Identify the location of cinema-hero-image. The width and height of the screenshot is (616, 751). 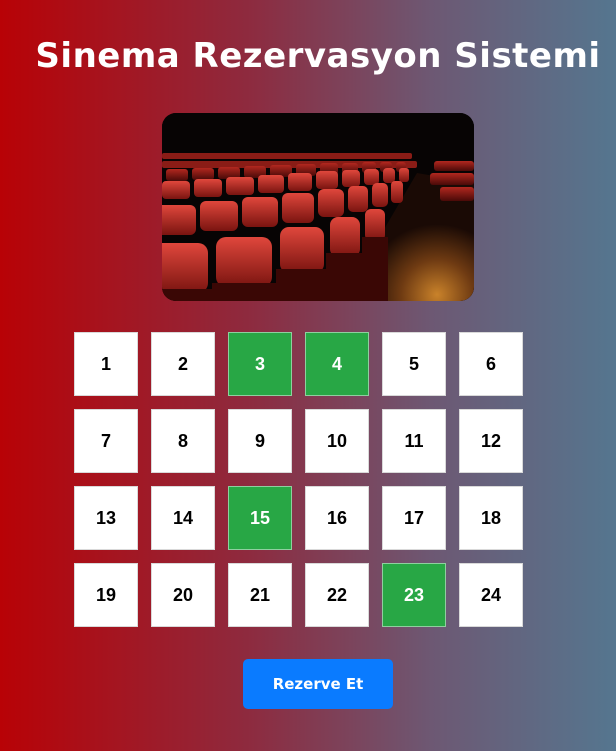
(318, 207).